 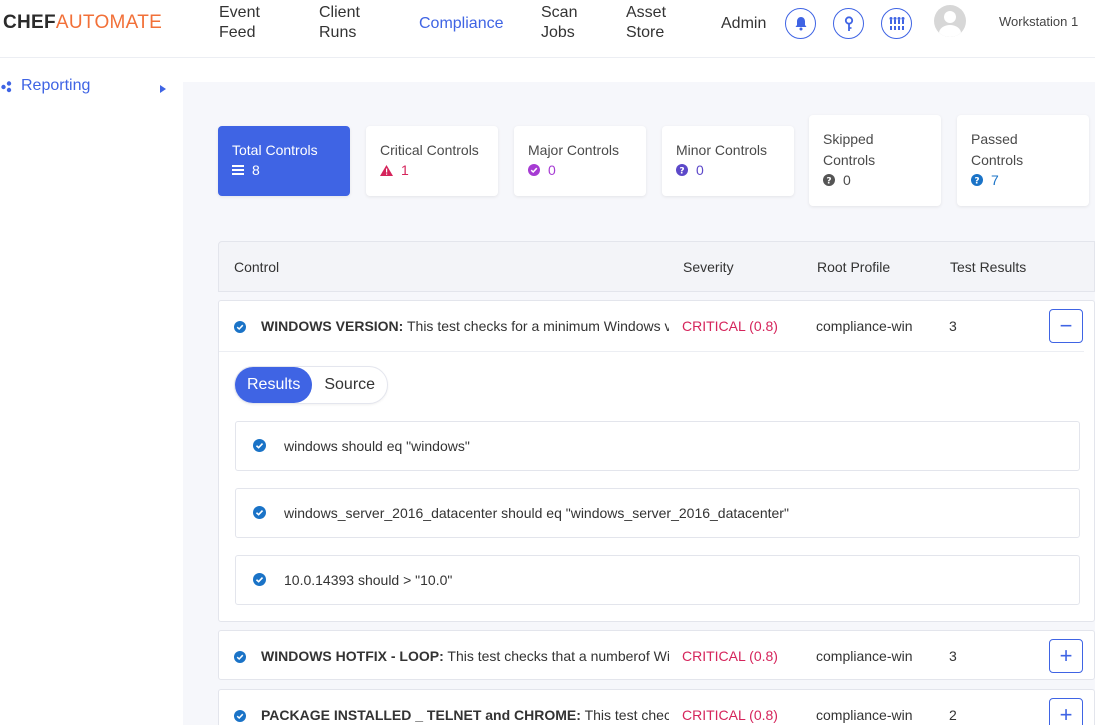 What do you see at coordinates (339, 23) in the screenshot?
I see `nav-client-runs: Client Runs` at bounding box center [339, 23].